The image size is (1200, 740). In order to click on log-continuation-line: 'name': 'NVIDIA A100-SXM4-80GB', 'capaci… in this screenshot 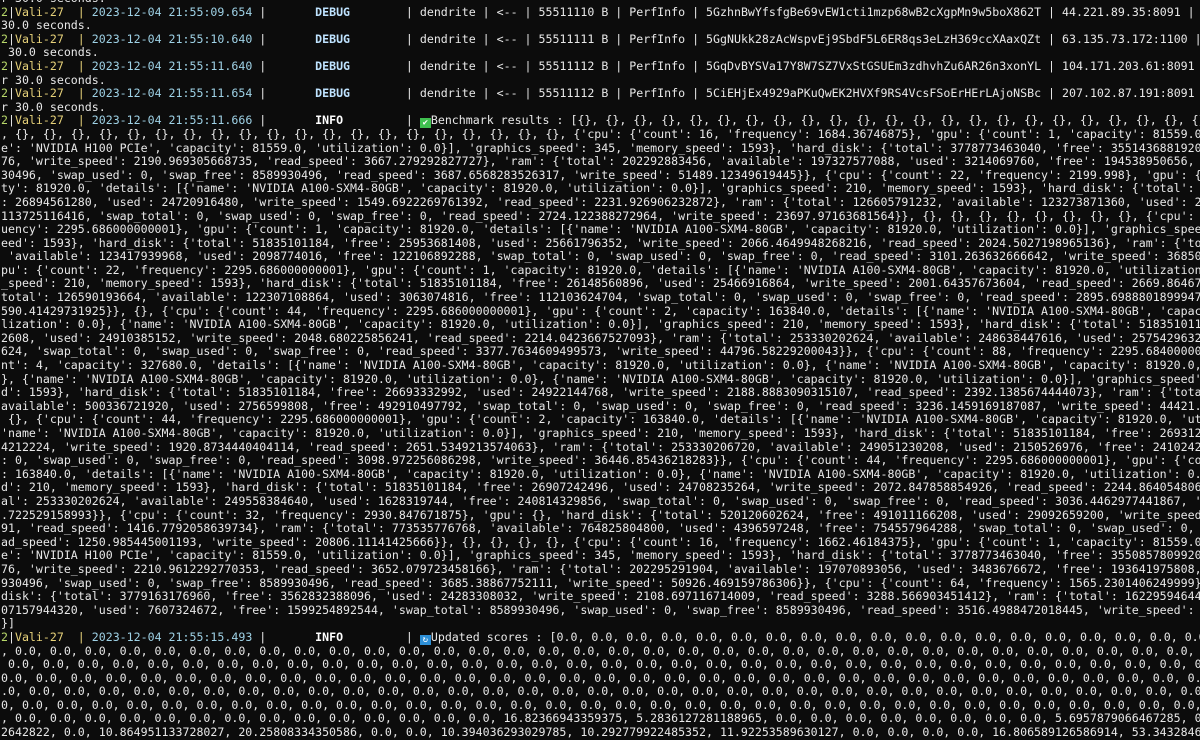, I will do `click(600, 434)`.